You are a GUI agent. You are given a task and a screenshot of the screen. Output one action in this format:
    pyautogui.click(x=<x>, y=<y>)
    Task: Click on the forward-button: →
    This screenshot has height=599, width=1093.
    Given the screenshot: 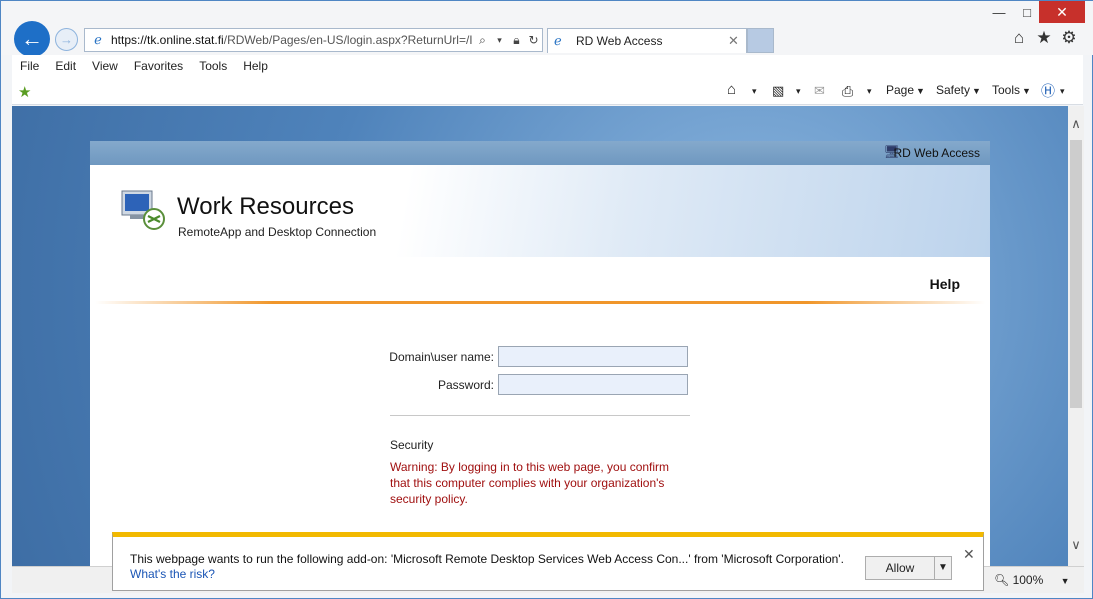 What is the action you would take?
    pyautogui.click(x=66, y=39)
    